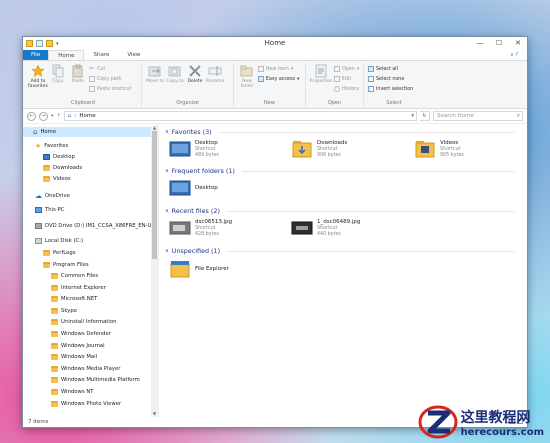 The image size is (550, 443). Describe the element at coordinates (413, 116) in the screenshot. I see `address-history-chevron-icon: ▾` at that location.